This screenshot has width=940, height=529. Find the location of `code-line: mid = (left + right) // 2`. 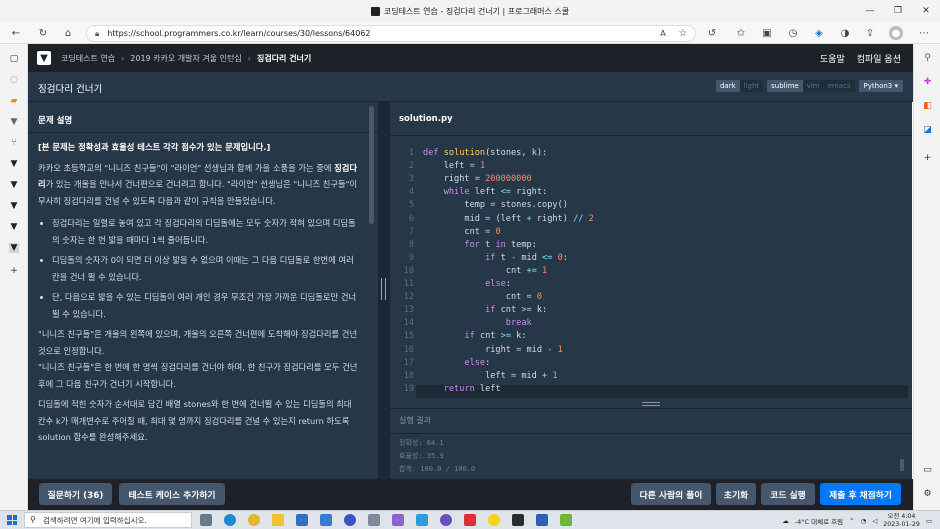

code-line: mid = (left + right) // 2 is located at coordinates (508, 218).